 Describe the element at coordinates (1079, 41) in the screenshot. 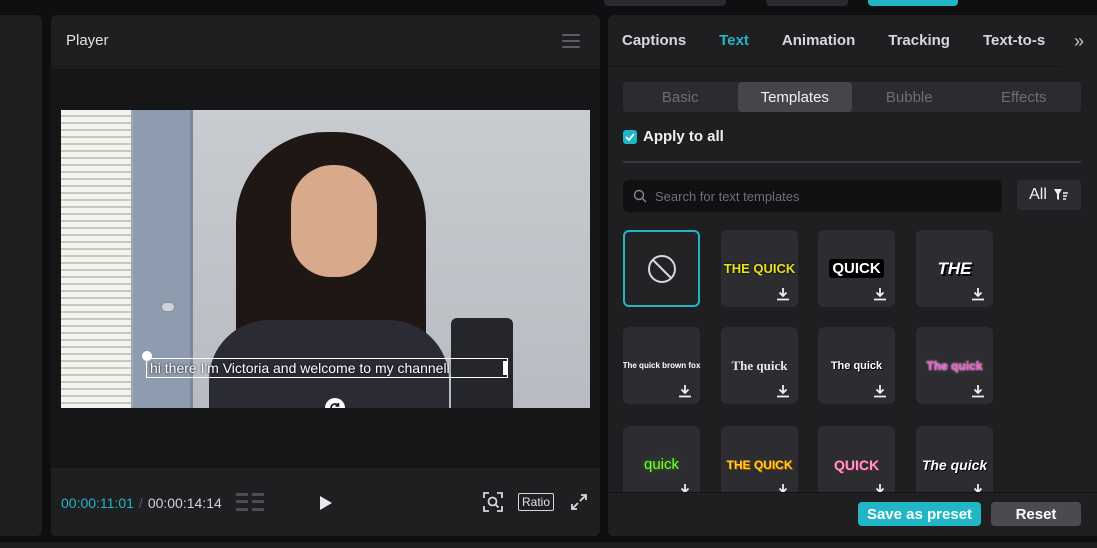

I see `more-tabs-icon: »` at that location.